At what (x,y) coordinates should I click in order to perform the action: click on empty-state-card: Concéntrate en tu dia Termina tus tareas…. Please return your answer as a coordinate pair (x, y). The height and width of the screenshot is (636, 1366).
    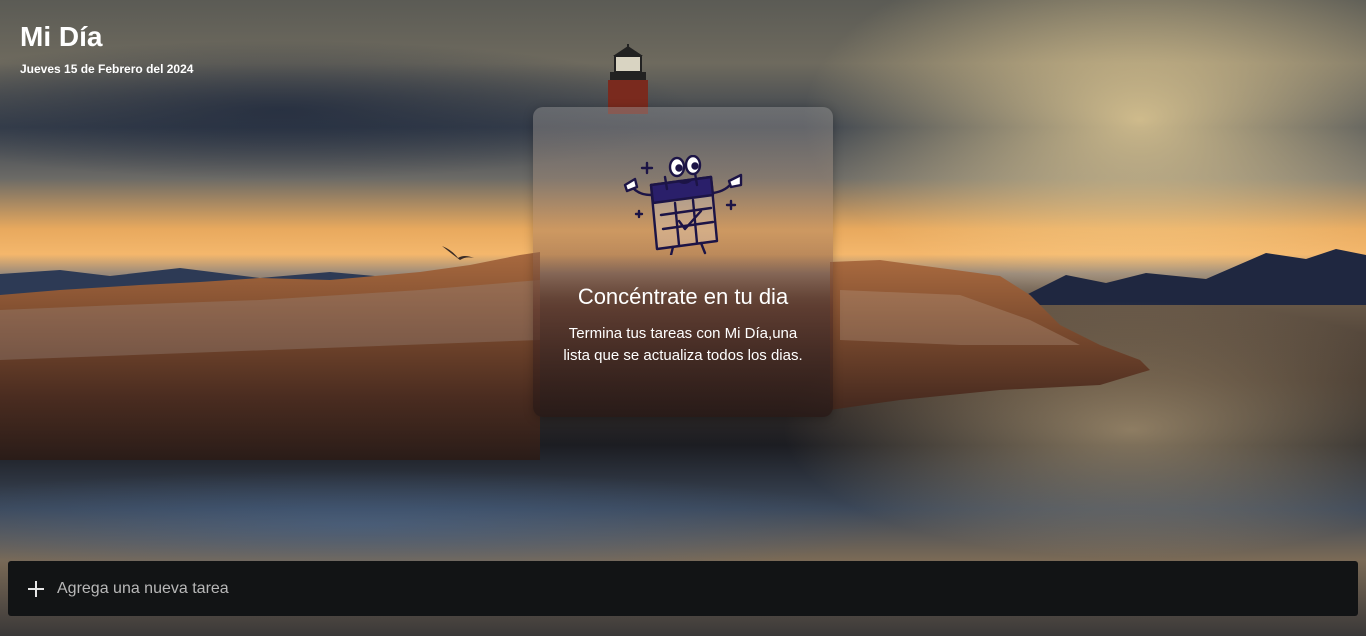
    Looking at the image, I should click on (683, 262).